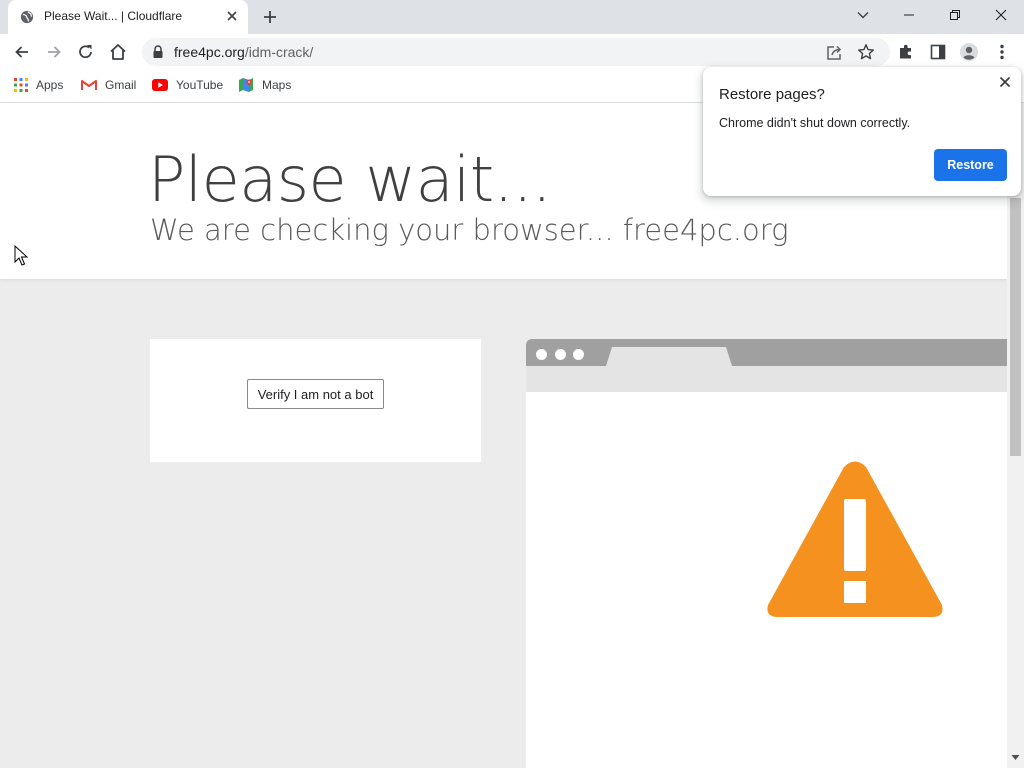 The image size is (1024, 768). I want to click on bookmark-youtube: YouTube, so click(187, 85).